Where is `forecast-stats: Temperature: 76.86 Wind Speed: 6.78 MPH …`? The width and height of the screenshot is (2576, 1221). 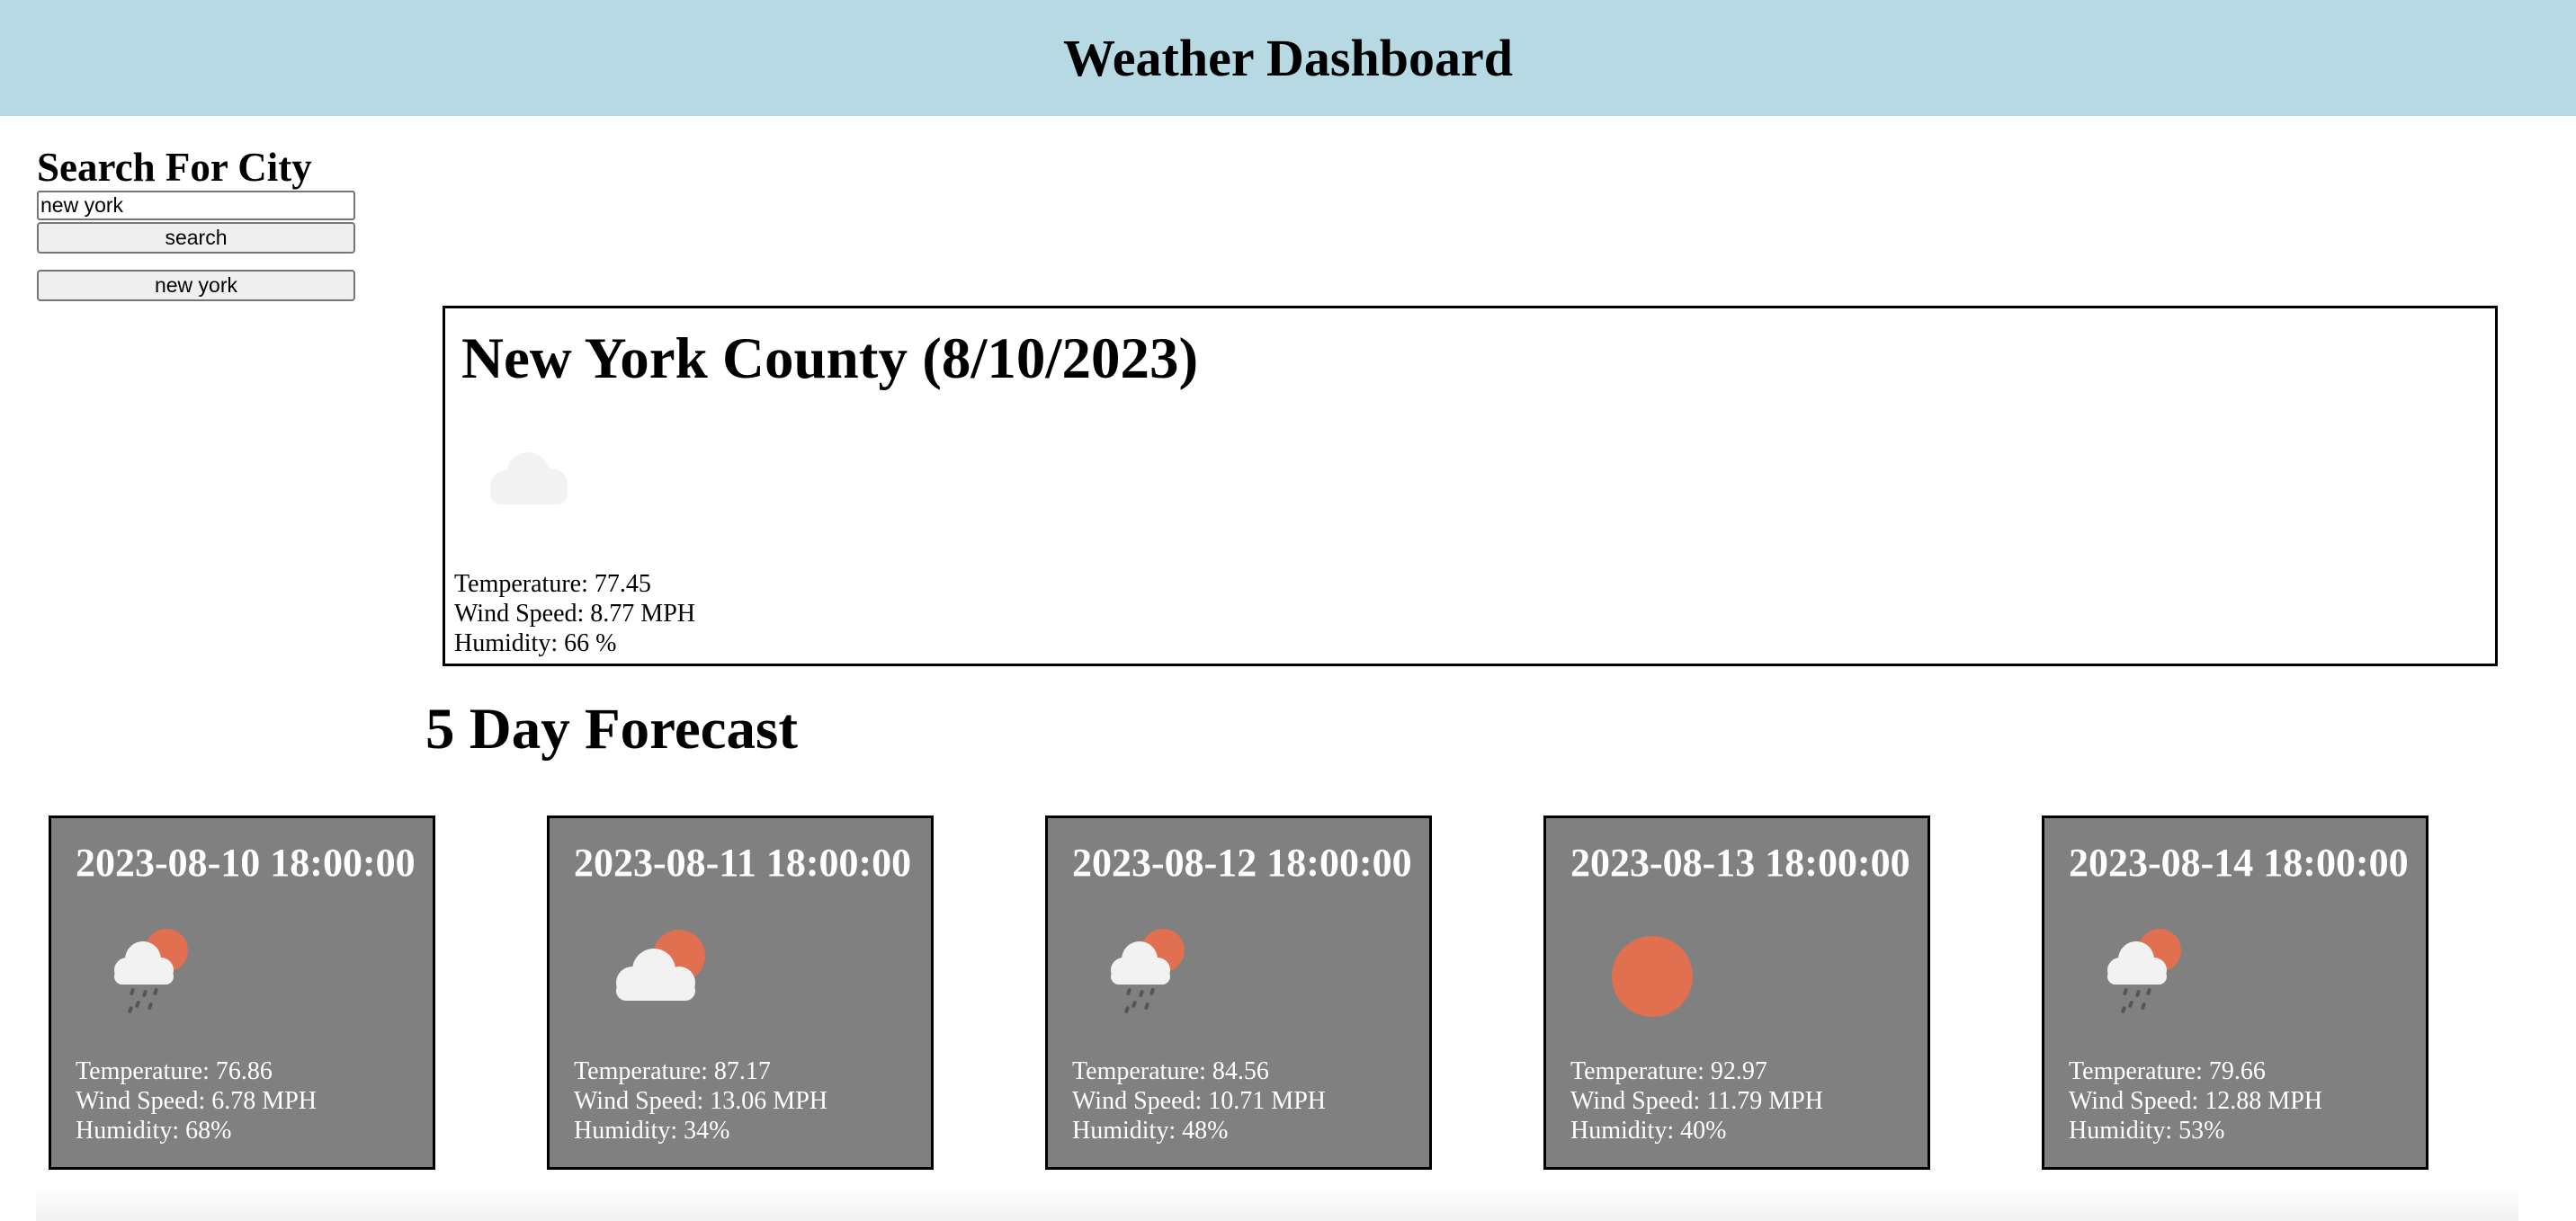 forecast-stats: Temperature: 76.86 Wind Speed: 6.78 MPH … is located at coordinates (196, 1100).